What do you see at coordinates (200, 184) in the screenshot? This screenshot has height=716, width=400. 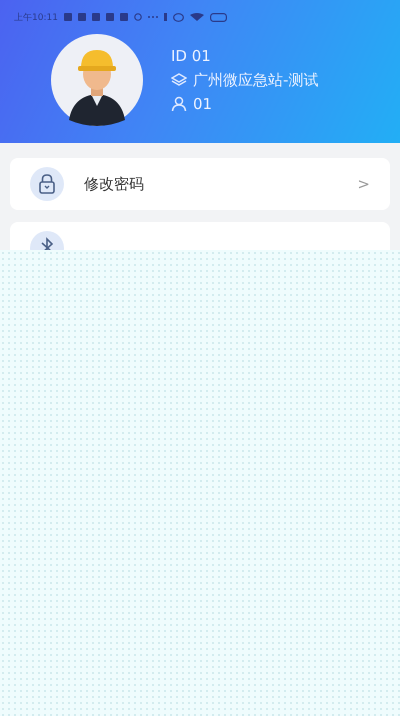 I see `menu-item: 修改密码 >` at bounding box center [200, 184].